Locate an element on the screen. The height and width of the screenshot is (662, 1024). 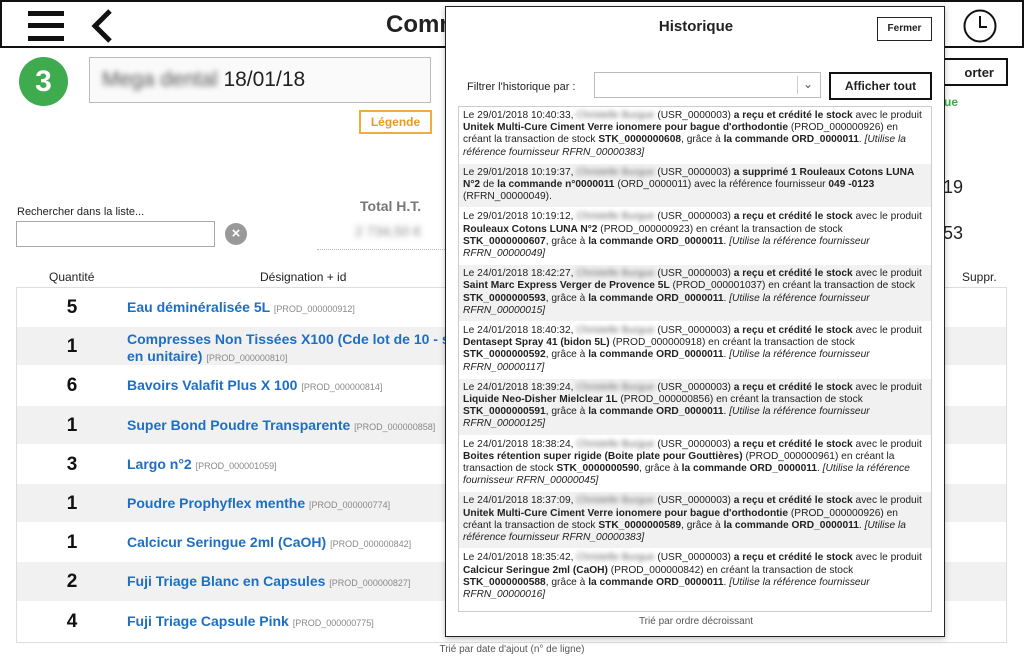
column-header-quantity: Quantité is located at coordinates (72, 277).